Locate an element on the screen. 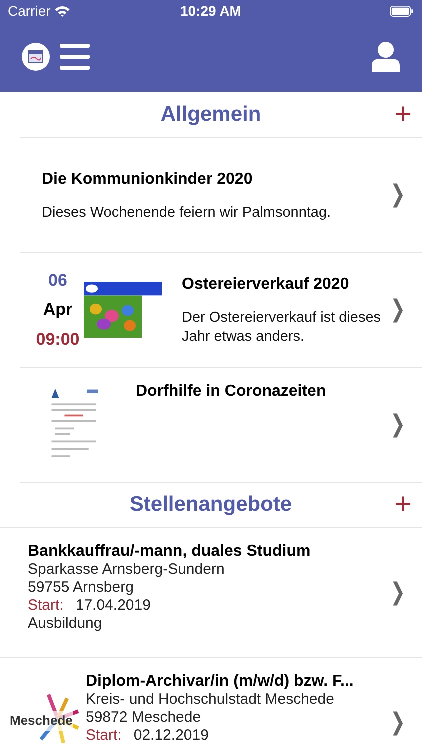 The image size is (422, 750). status-time: 10:29 AM is located at coordinates (211, 11).